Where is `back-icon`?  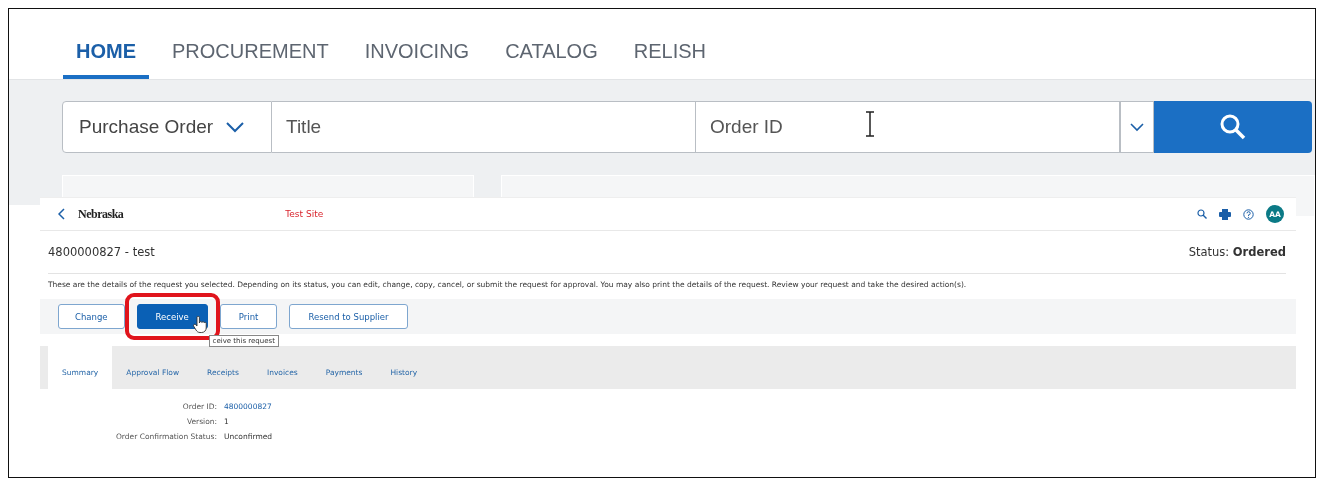 back-icon is located at coordinates (62, 214).